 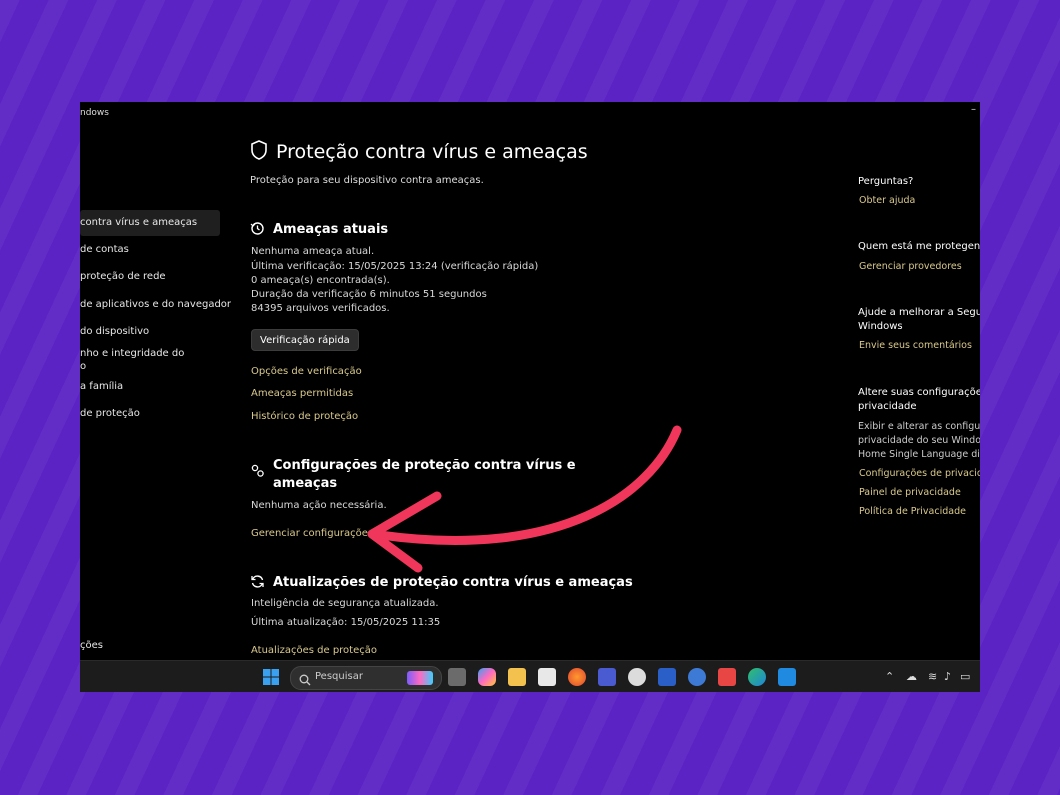 I want to click on manage-providers-link: Gerenciar provedores, so click(x=910, y=266).